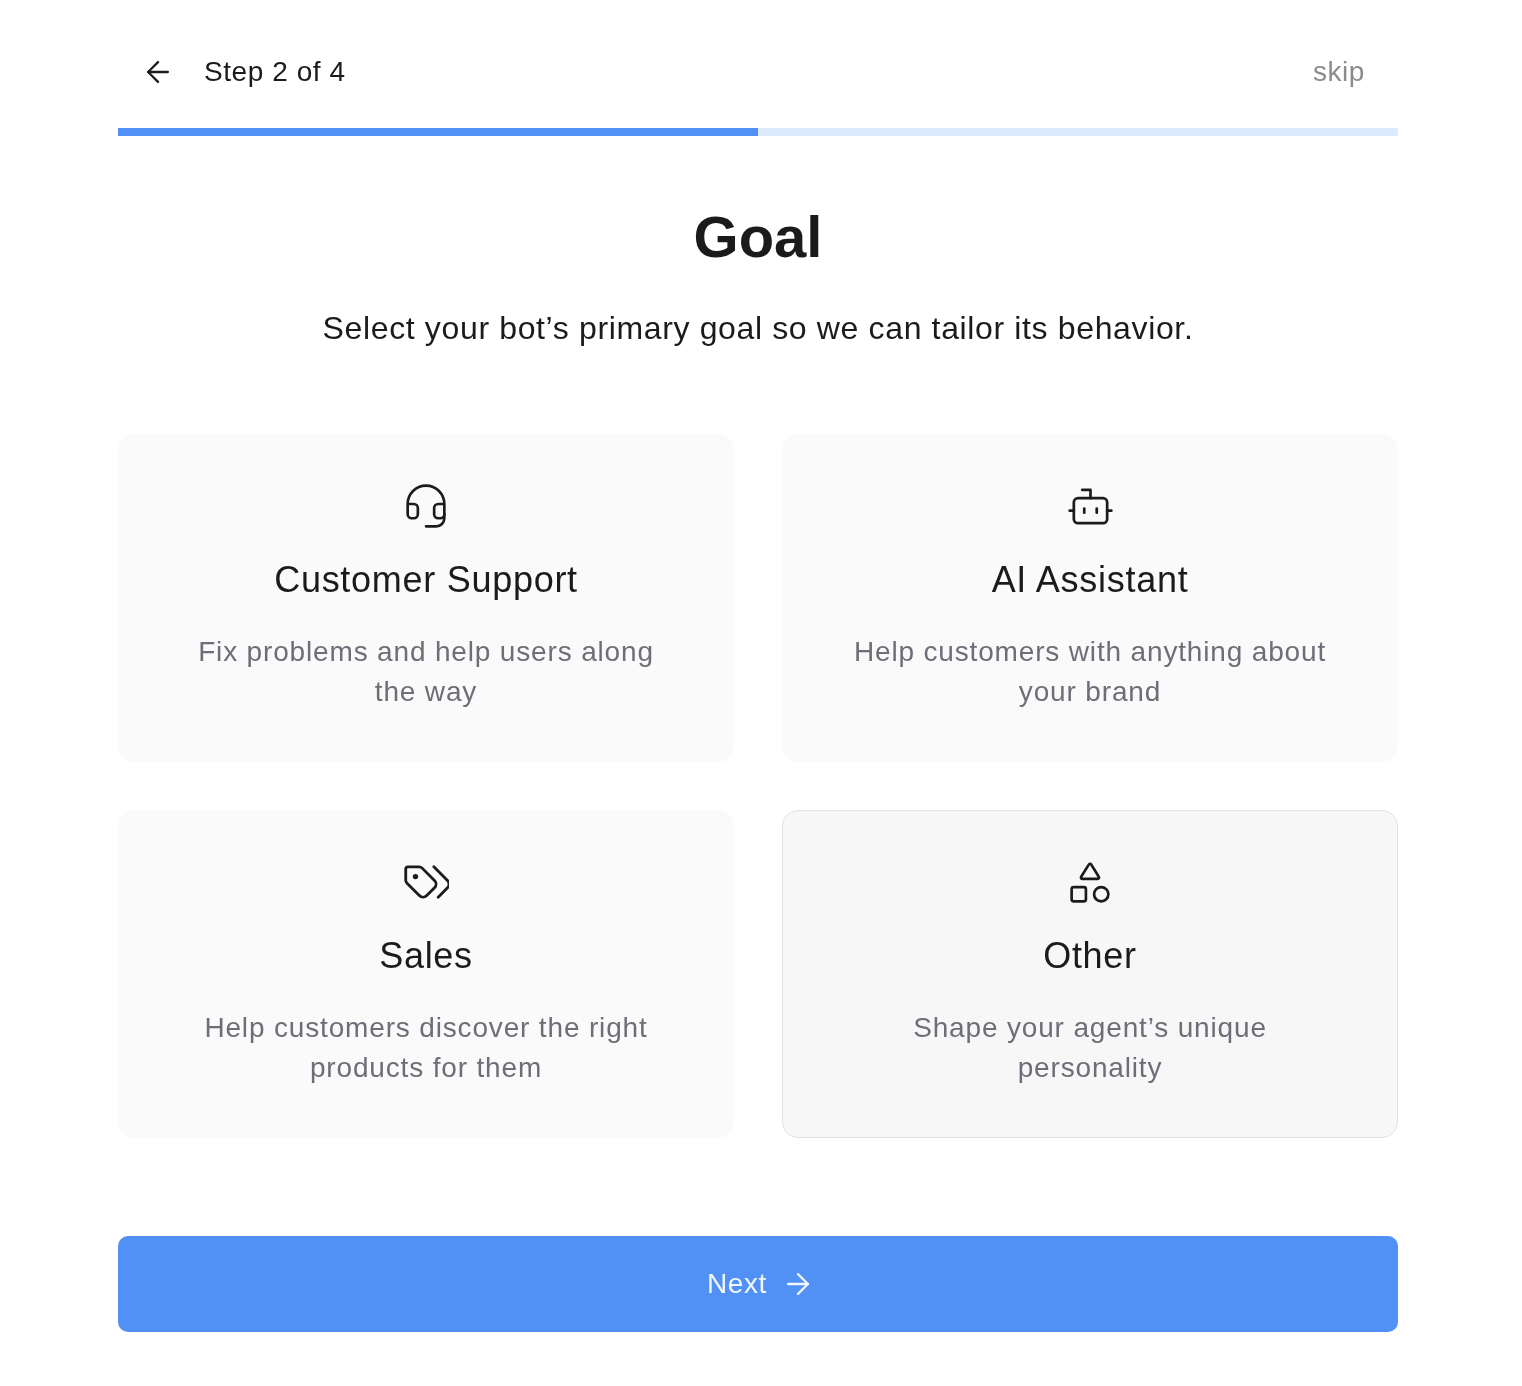 The image size is (1522, 1386). Describe the element at coordinates (1090, 672) in the screenshot. I see `option-description: Help customers with anything about your brand` at that location.